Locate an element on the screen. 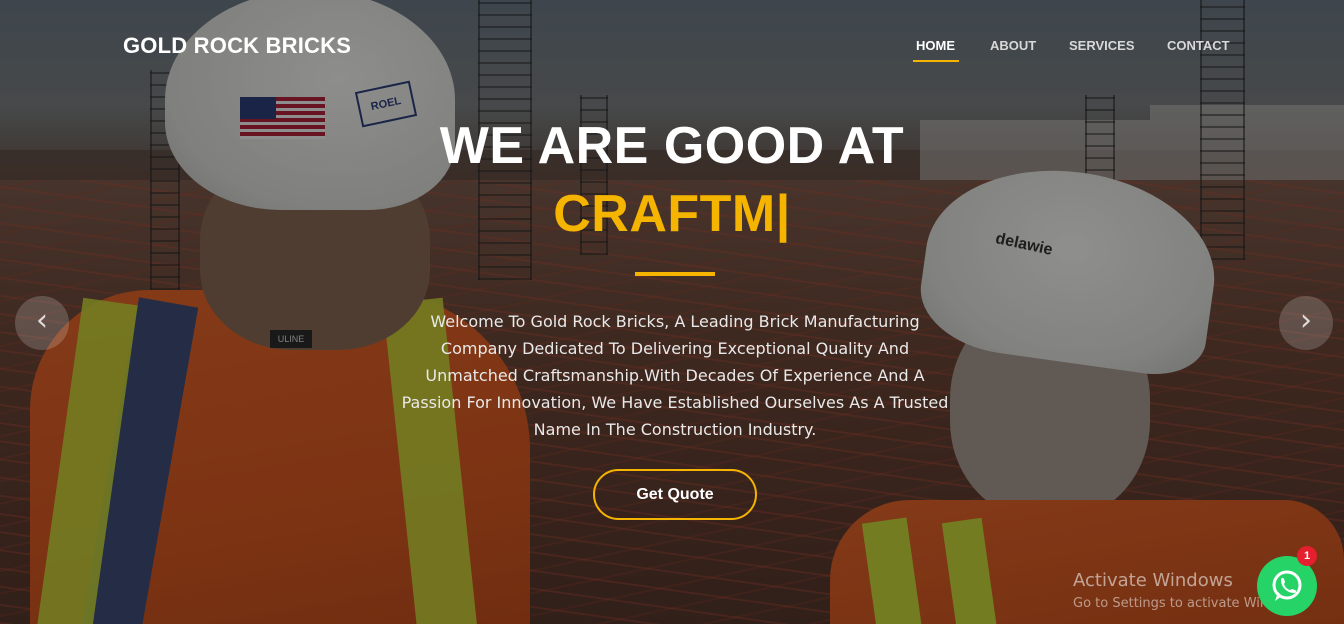 The height and width of the screenshot is (624, 1344). notification-badge: 1 is located at coordinates (1307, 556).